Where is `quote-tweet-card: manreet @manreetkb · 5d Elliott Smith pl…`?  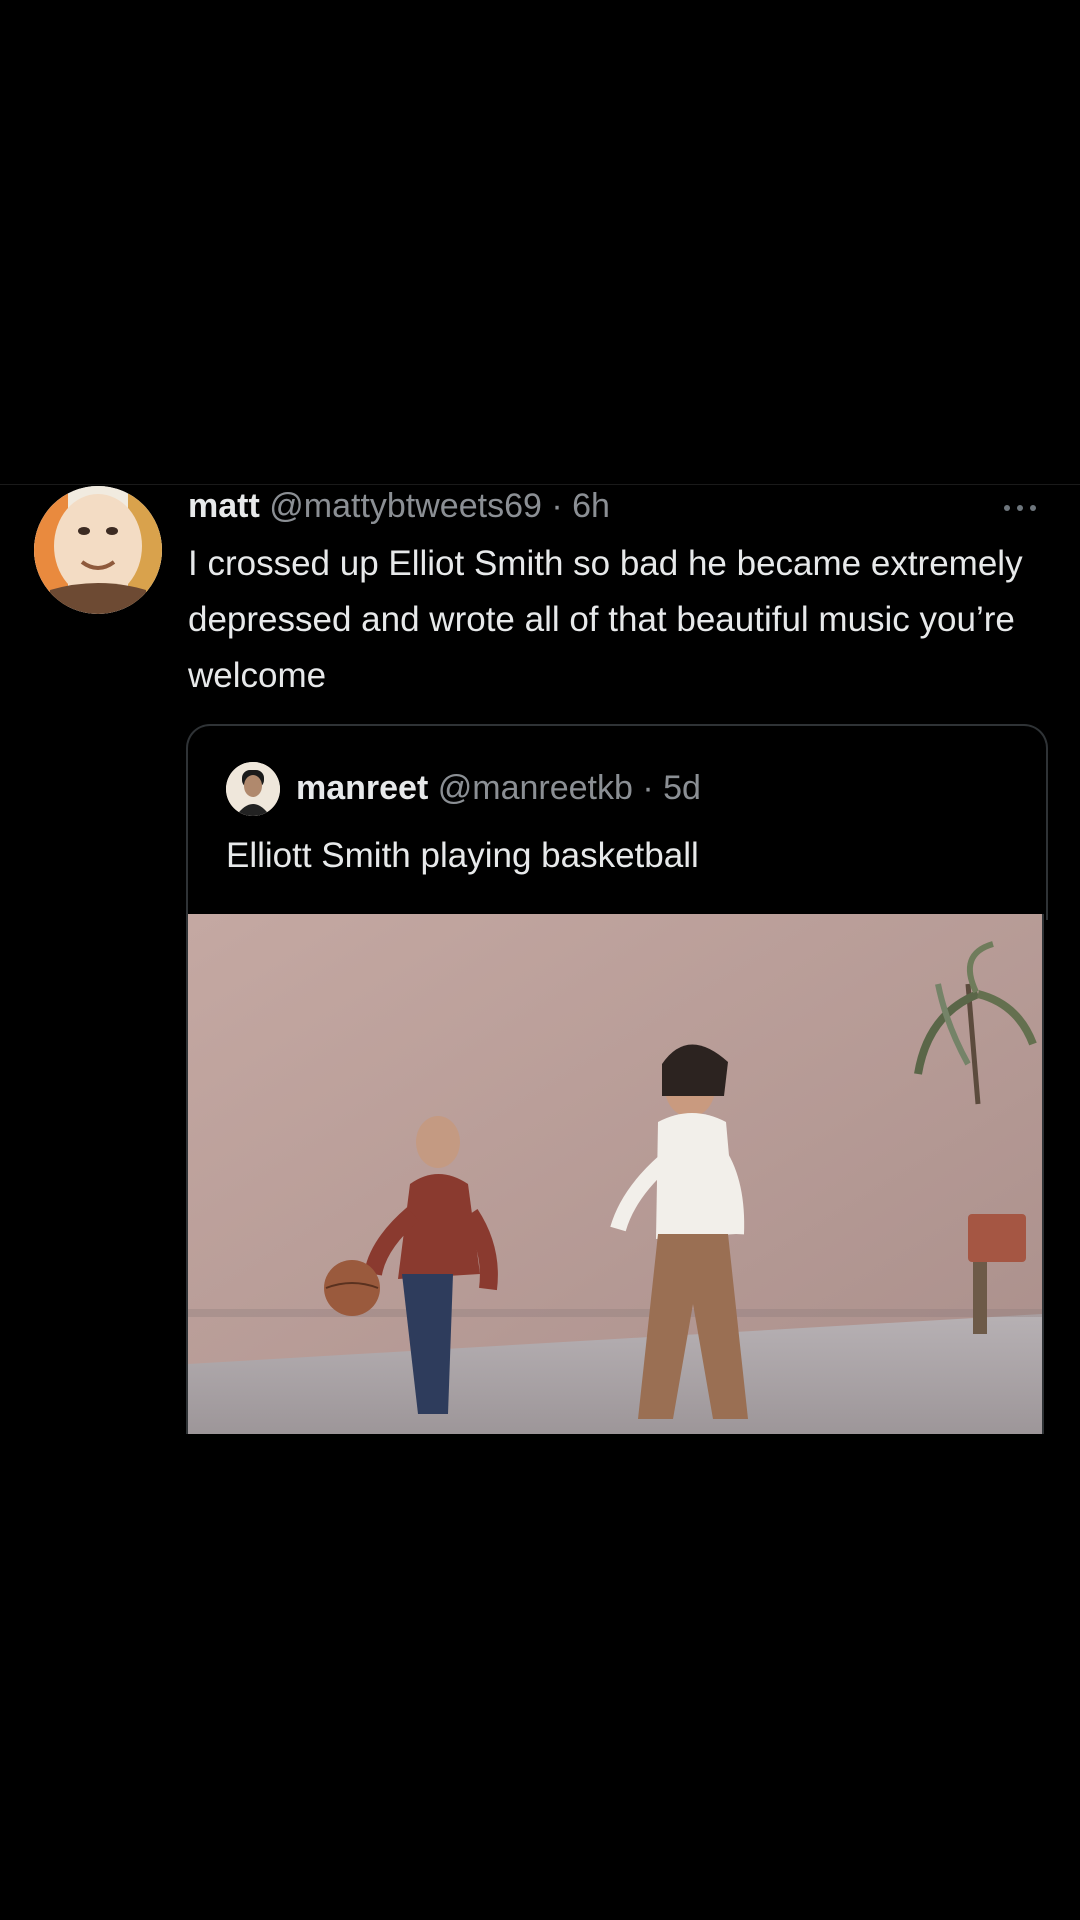
quote-tweet-card: manreet @manreetkb · 5d Elliott Smith pl… is located at coordinates (617, 822).